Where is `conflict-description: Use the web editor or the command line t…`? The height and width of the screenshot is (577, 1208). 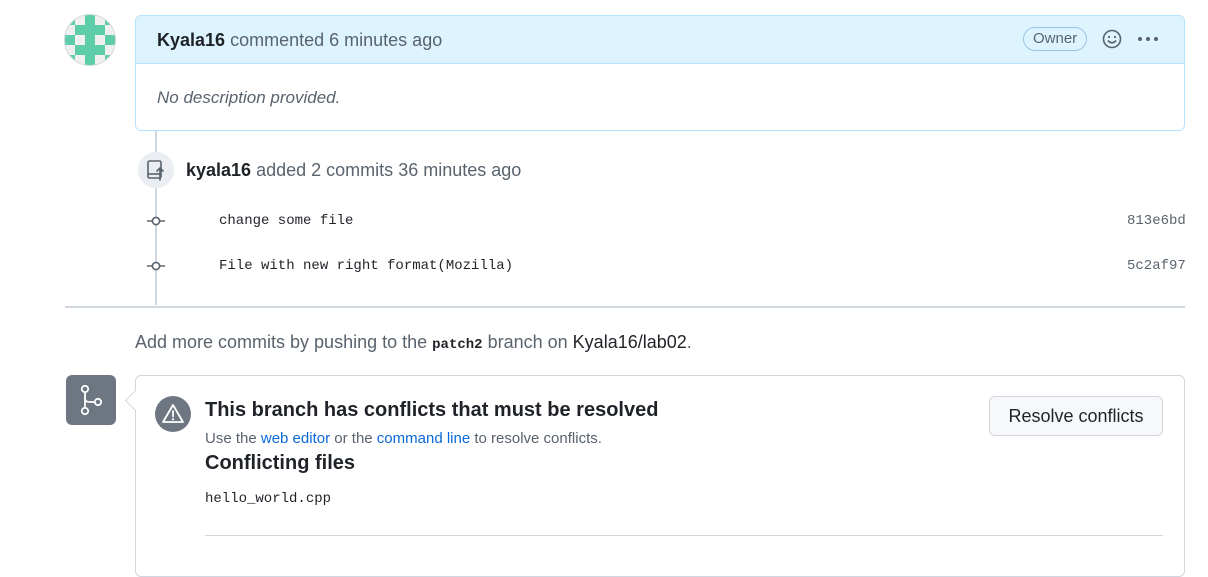 conflict-description: Use the web editor or the command line t… is located at coordinates (403, 438).